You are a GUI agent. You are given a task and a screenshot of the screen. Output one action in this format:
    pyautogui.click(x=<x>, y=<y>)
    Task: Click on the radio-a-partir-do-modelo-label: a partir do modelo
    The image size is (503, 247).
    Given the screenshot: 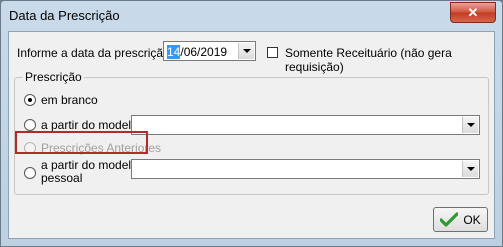 What is the action you would take?
    pyautogui.click(x=89, y=125)
    